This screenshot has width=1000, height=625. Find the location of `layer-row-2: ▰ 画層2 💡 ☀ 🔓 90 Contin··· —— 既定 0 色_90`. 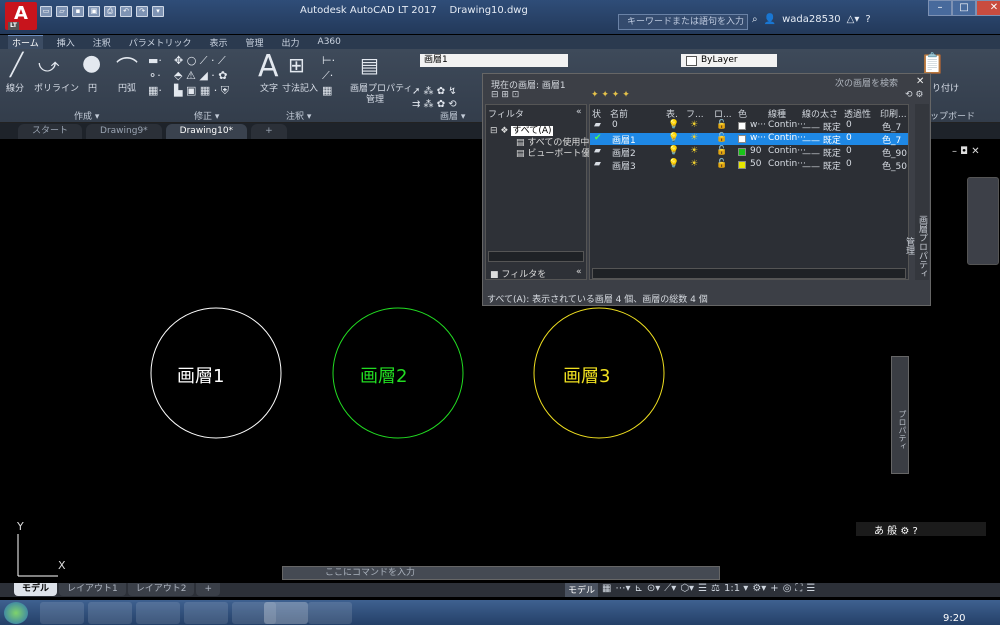

layer-row-2: ▰ 画層2 💡 ☀ 🔓 90 Contin··· —— 既定 0 色_90 is located at coordinates (749, 152).